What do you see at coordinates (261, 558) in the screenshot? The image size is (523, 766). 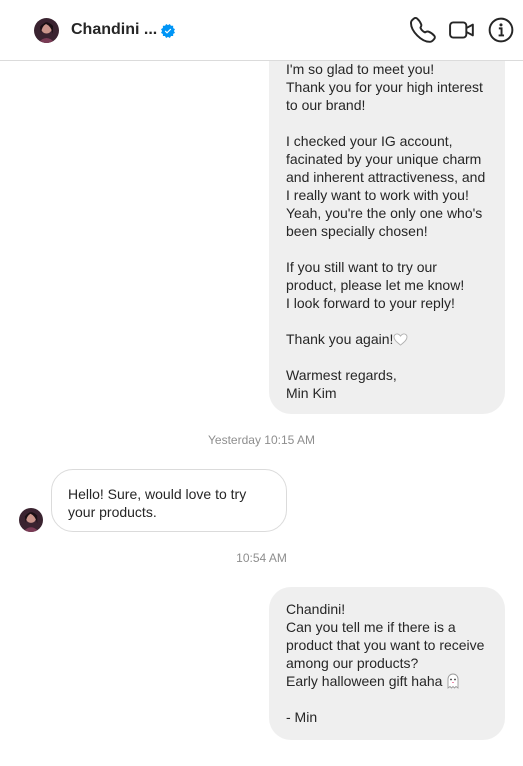 I see `timestamp: 10:54 AM` at bounding box center [261, 558].